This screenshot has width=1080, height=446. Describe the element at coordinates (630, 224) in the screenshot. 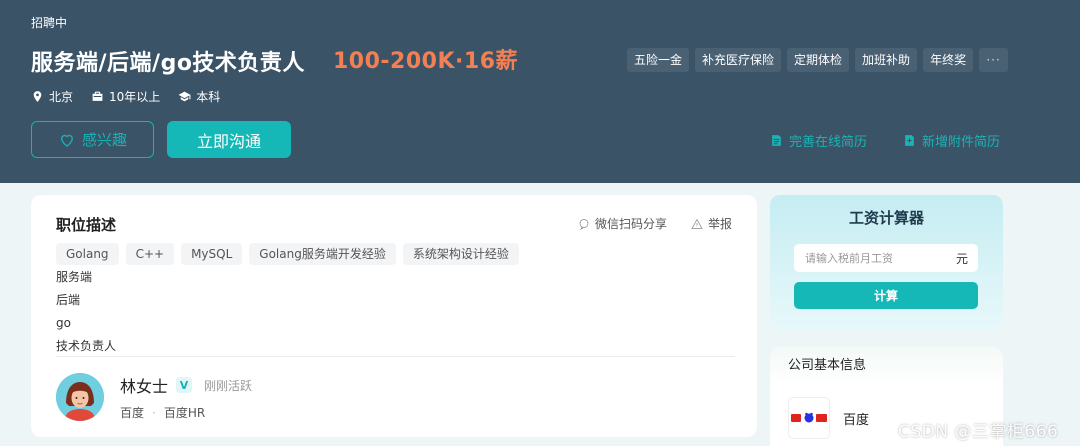

I see `wechat-share-label: 微信扫码分享` at that location.